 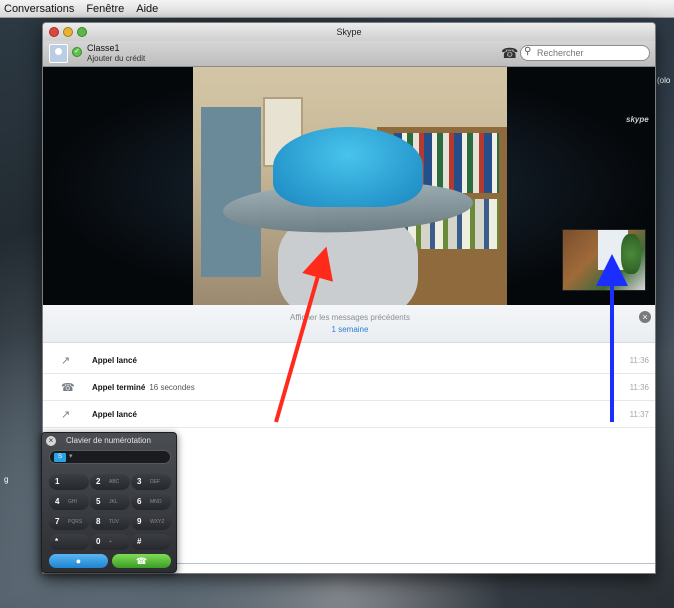 What do you see at coordinates (54, 32) in the screenshot?
I see `close-window-button` at bounding box center [54, 32].